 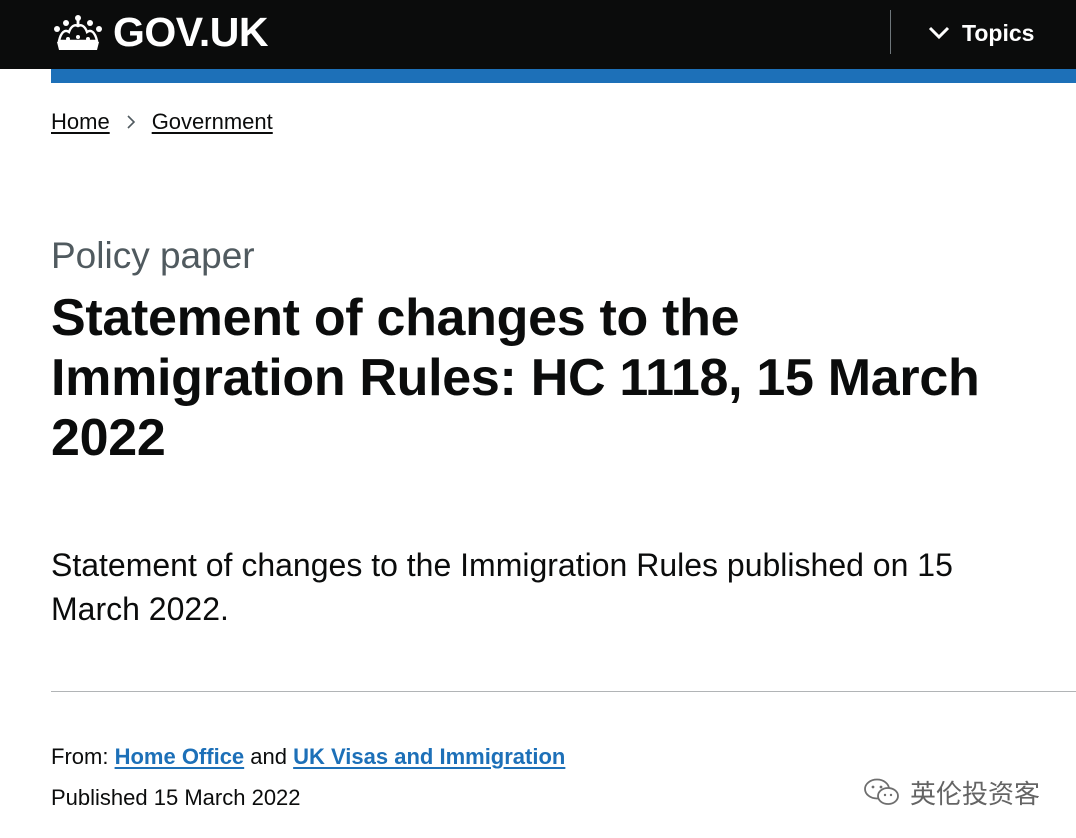 I want to click on breadcrumb: Home Government, so click(x=162, y=122).